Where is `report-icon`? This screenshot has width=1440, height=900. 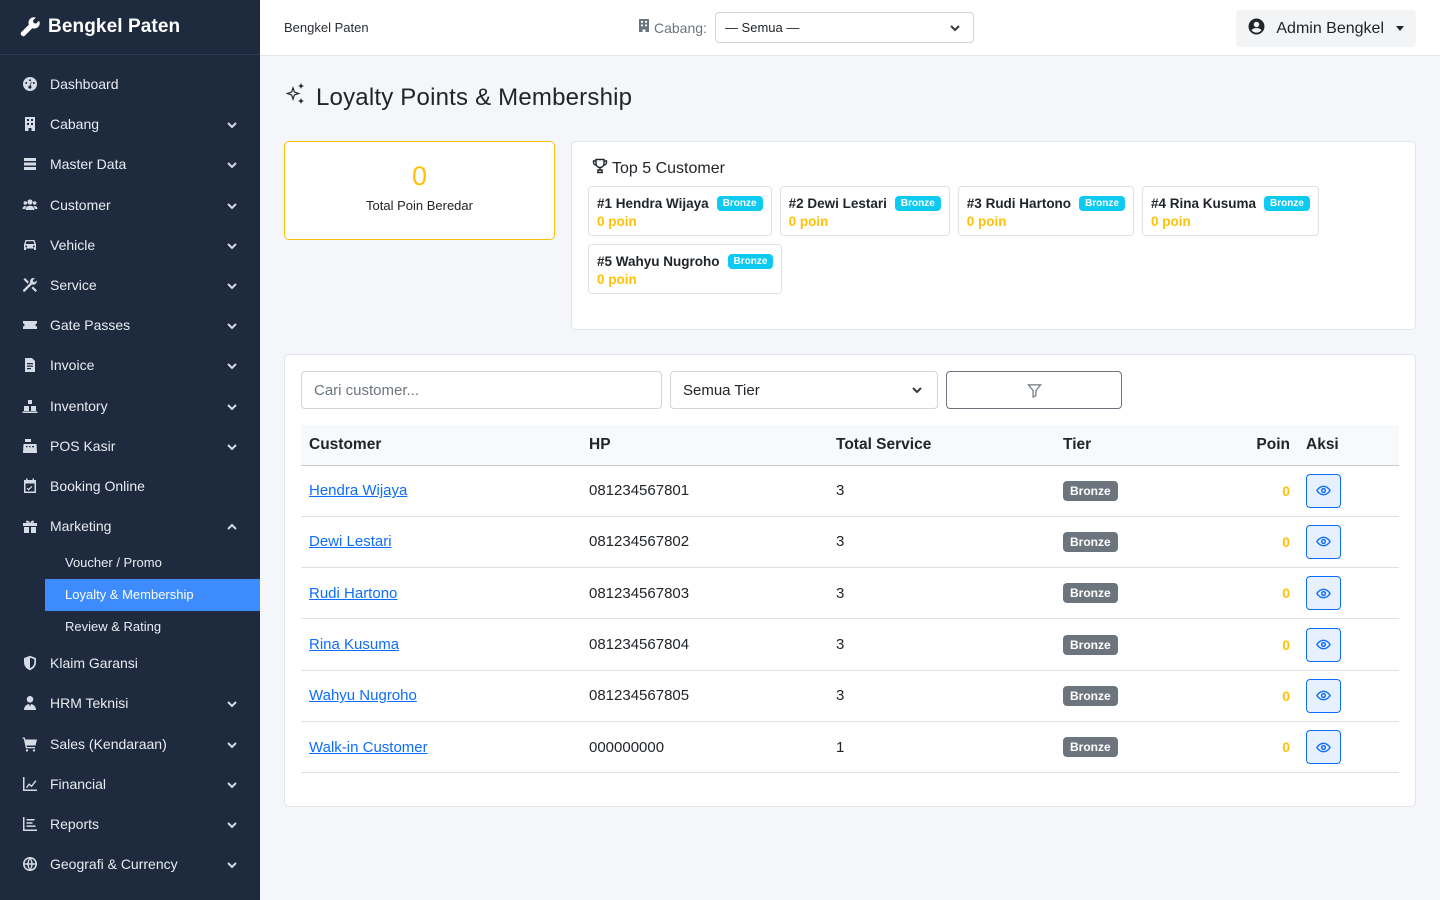 report-icon is located at coordinates (30, 824).